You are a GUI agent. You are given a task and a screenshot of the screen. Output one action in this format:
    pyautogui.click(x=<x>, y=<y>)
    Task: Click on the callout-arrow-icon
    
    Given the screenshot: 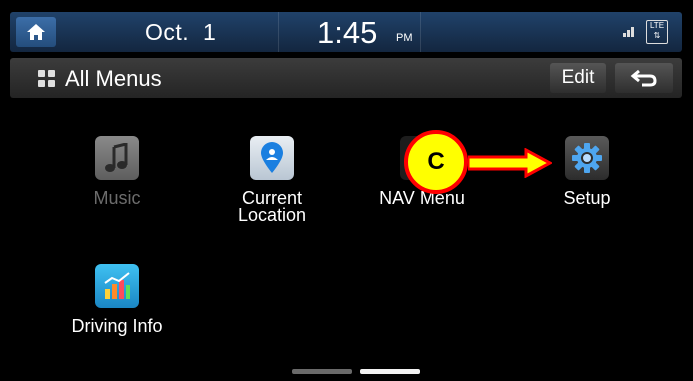 What is the action you would take?
    pyautogui.click(x=510, y=163)
    